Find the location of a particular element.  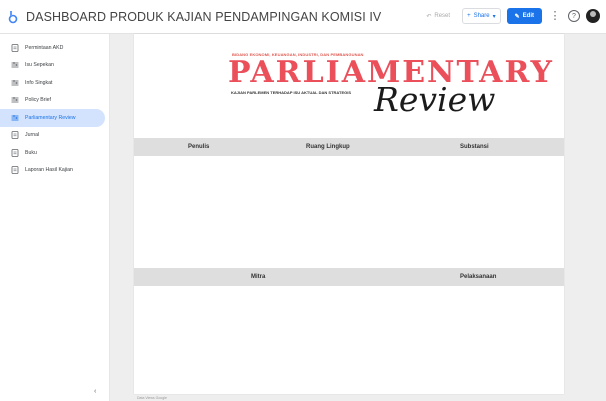

edit-button: ✎ Edit is located at coordinates (524, 16).